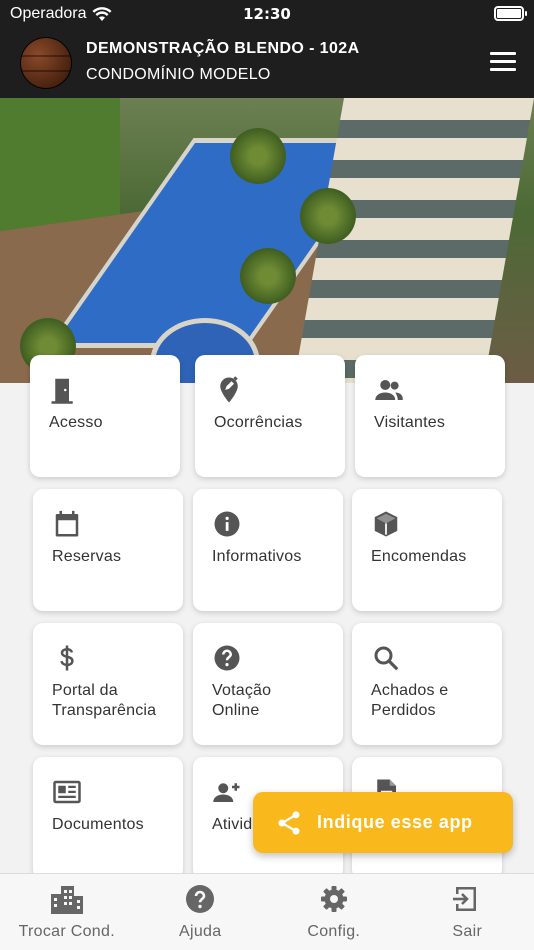  What do you see at coordinates (200, 931) in the screenshot?
I see `tab-label: Ajuda` at bounding box center [200, 931].